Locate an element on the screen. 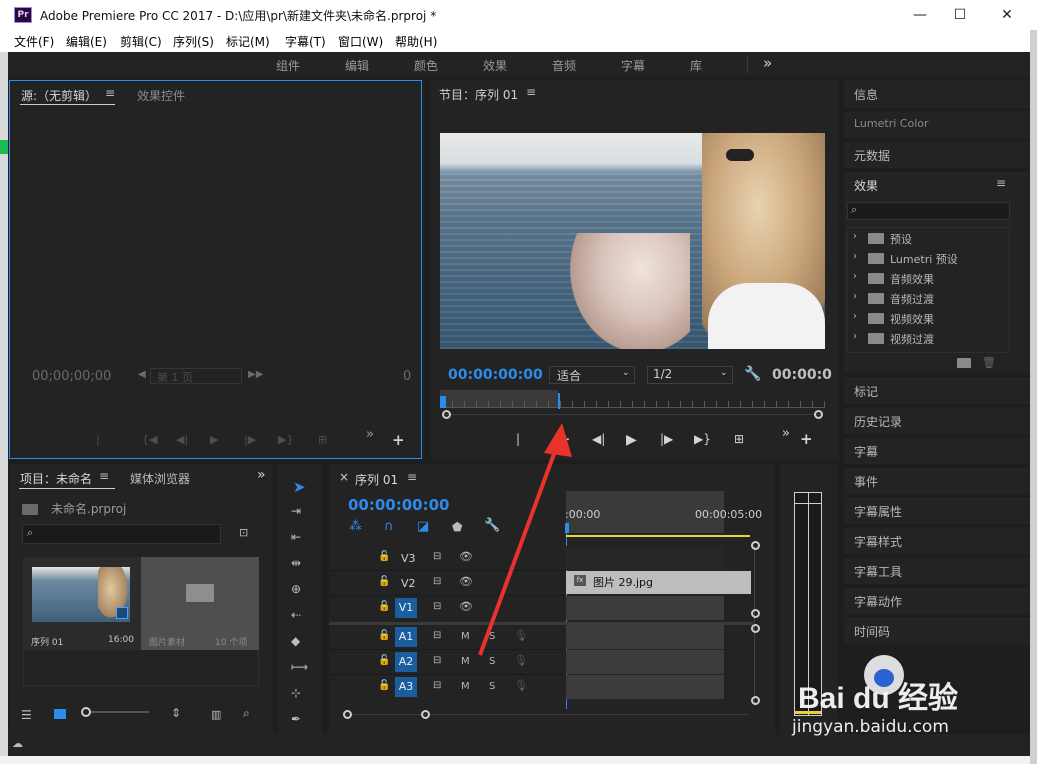 This screenshot has width=1037, height=764. program-more-icon: » is located at coordinates (786, 433).